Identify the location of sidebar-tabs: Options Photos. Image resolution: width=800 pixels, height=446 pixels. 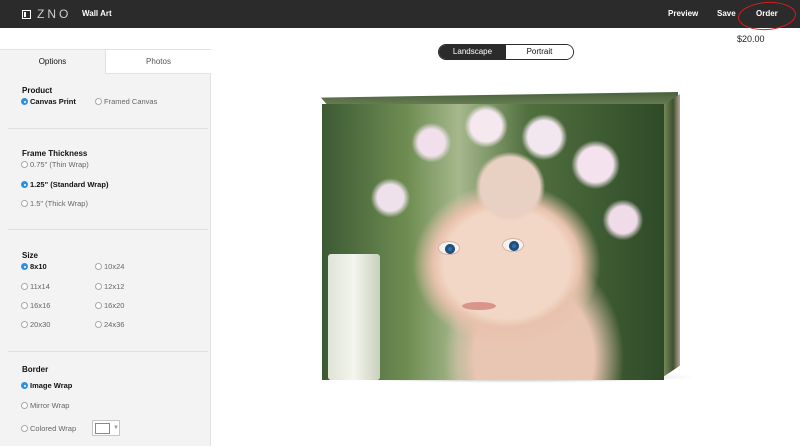
(105, 61).